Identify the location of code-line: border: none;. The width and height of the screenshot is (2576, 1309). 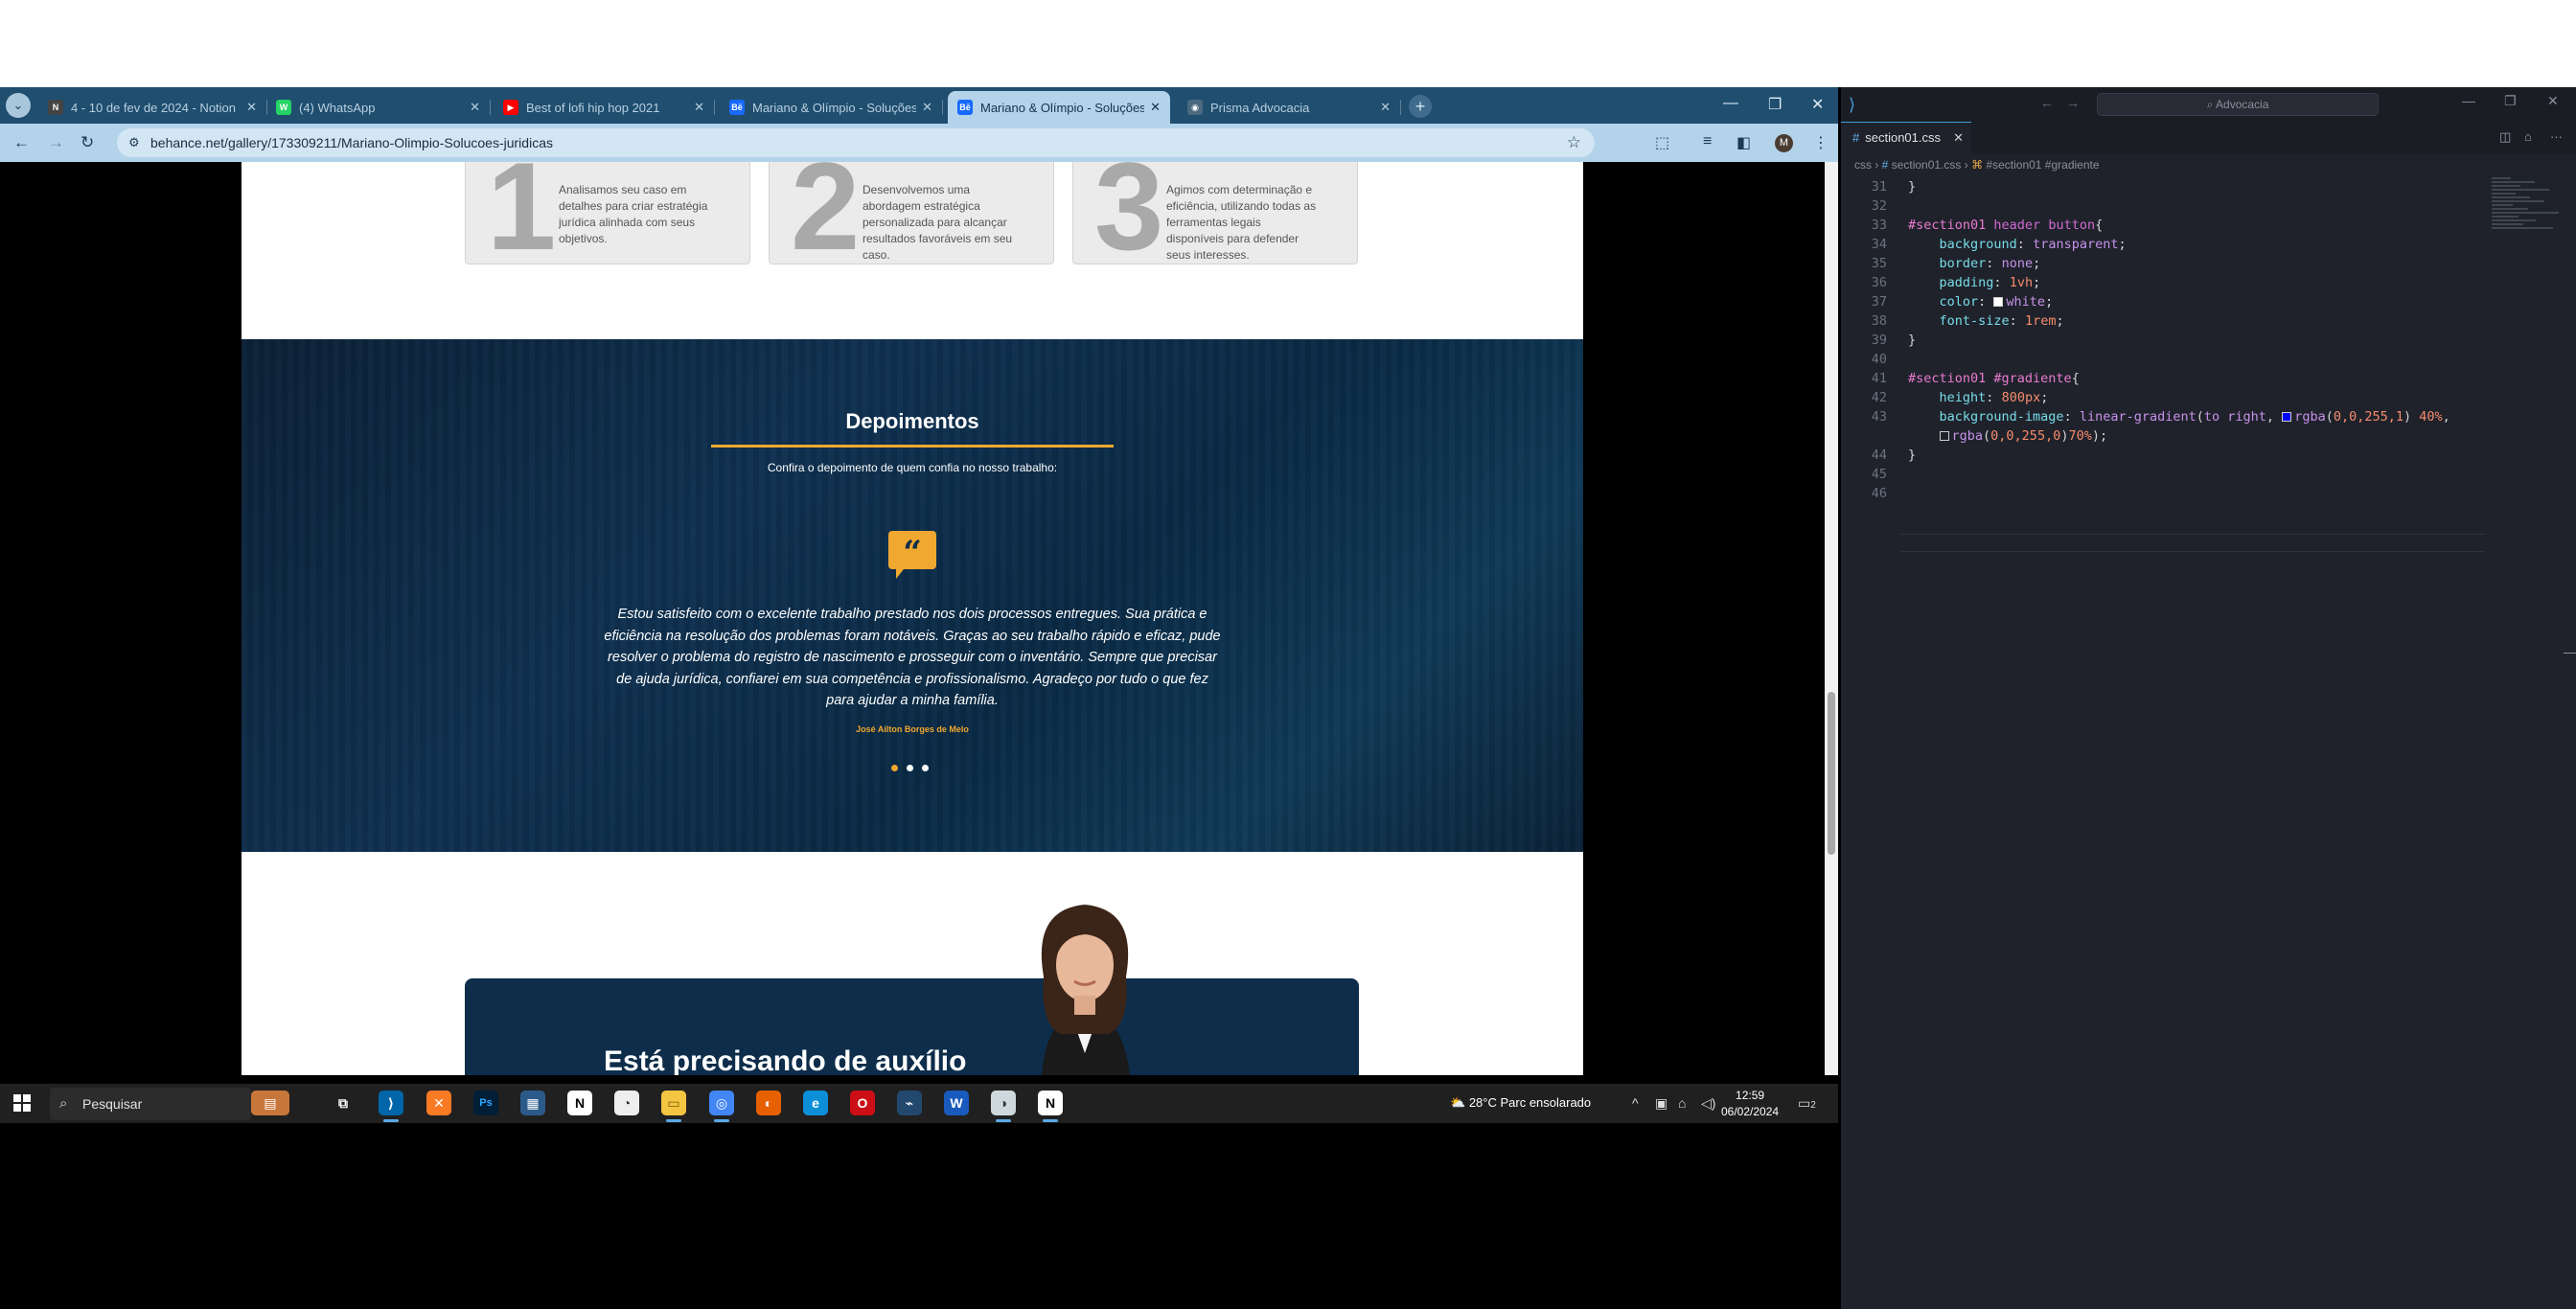
(1974, 264).